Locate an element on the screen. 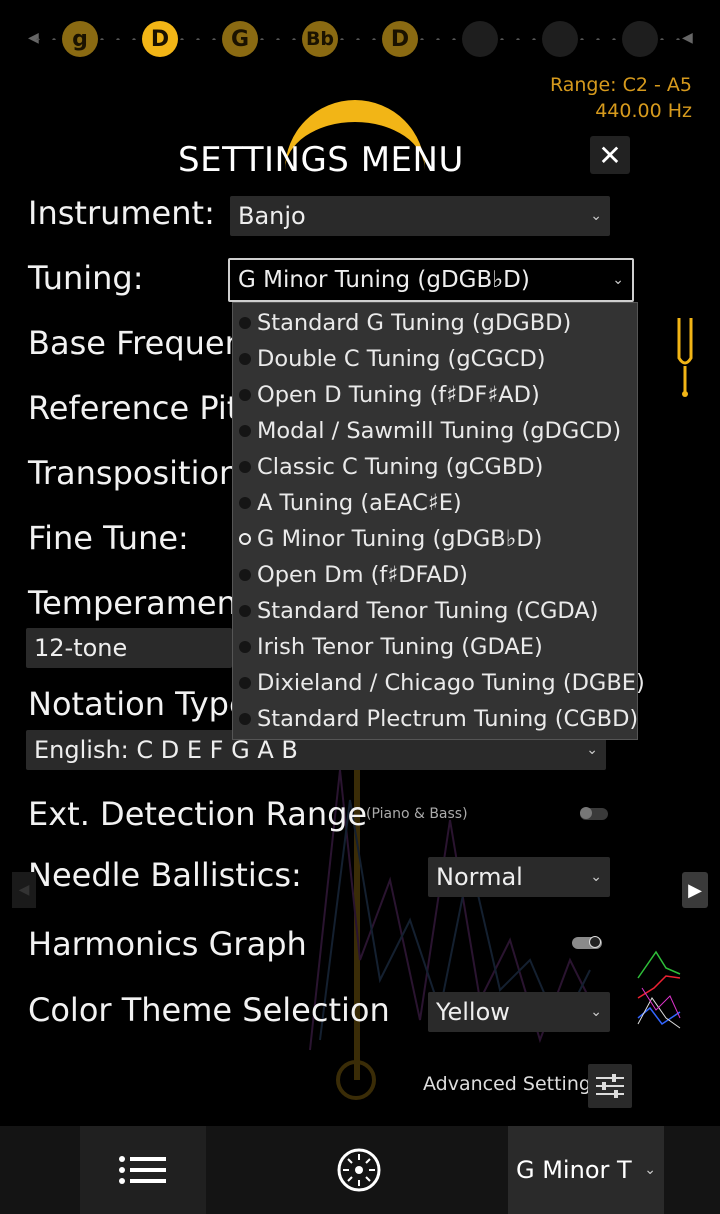 This screenshot has width=720, height=1214. option-label: Open Dm (f♯DFAD) is located at coordinates (362, 575).